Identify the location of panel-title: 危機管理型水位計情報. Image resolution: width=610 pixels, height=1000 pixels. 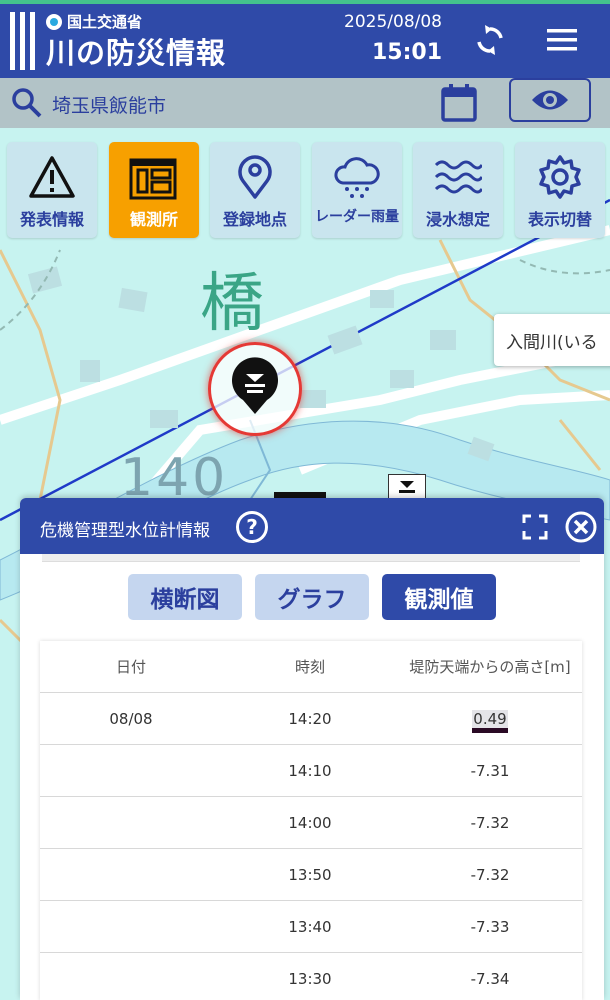
(125, 531).